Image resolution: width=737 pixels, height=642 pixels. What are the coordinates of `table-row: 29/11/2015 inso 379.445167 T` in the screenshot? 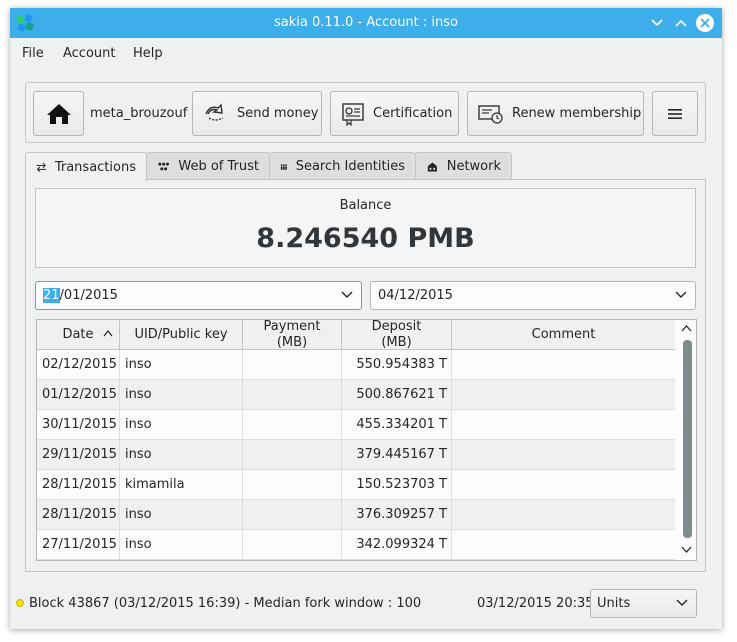 It's located at (356, 455).